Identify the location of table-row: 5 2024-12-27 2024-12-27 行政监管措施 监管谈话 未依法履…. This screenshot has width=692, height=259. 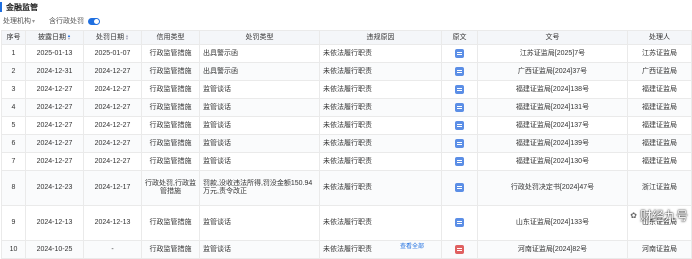
(346, 125).